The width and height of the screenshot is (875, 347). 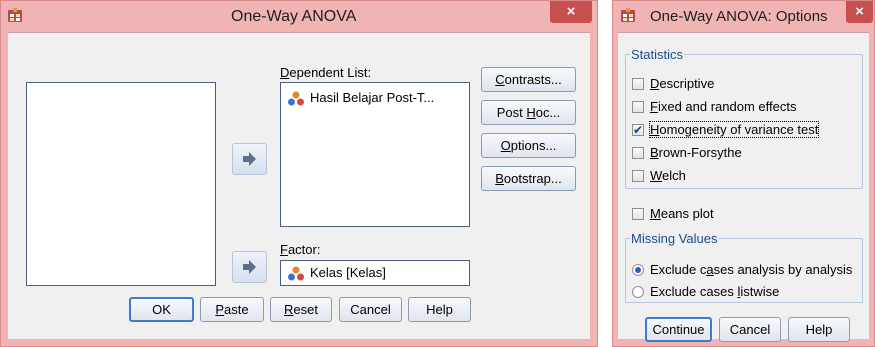 I want to click on radio-icon, so click(x=638, y=291).